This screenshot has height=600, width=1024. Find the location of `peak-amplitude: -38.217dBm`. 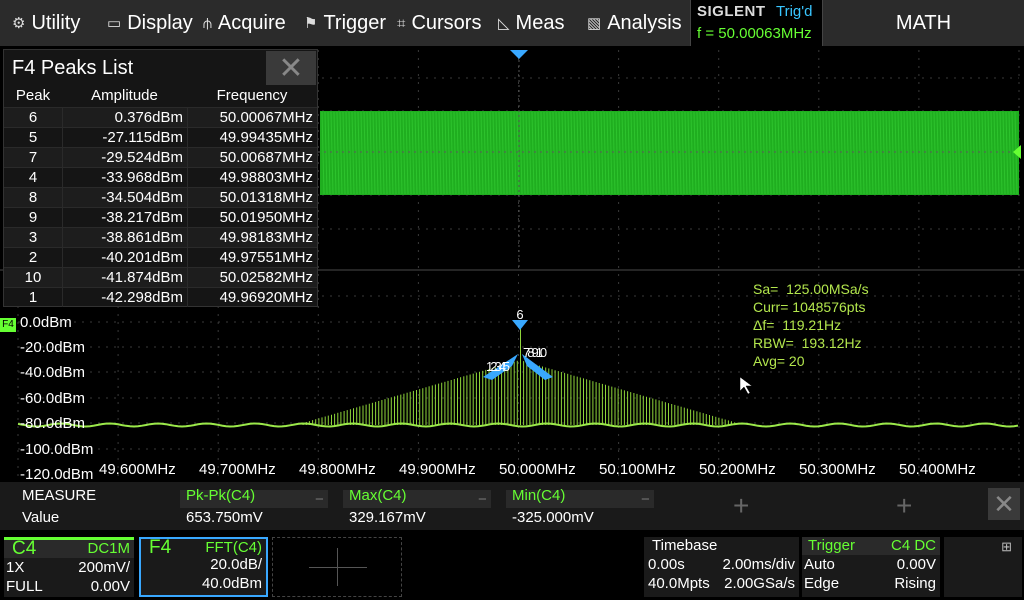

peak-amplitude: -38.217dBm is located at coordinates (124, 217).